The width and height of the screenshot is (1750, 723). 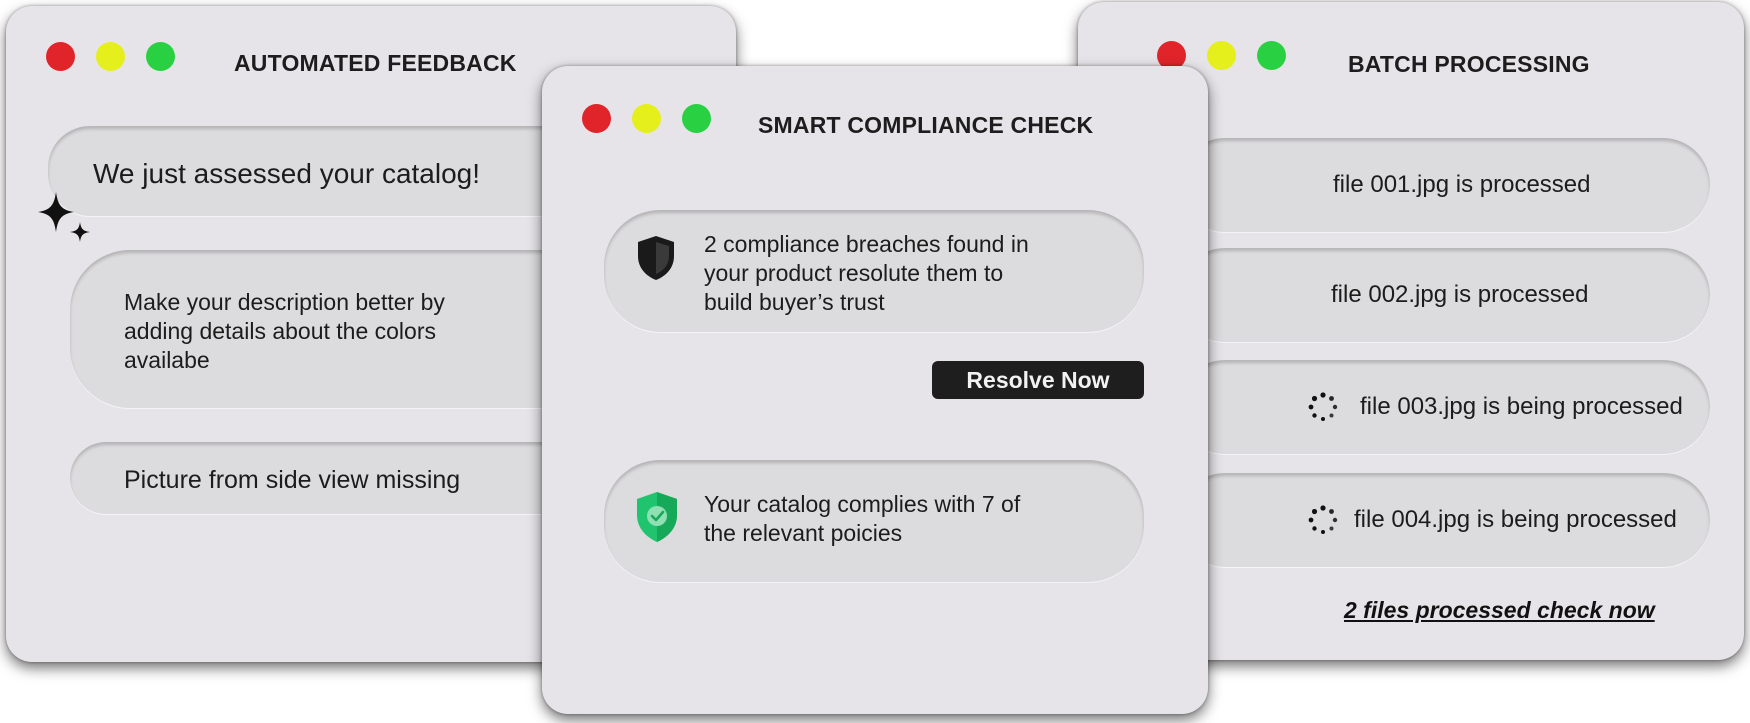 What do you see at coordinates (280, 331) in the screenshot?
I see `suggestion-line-2: adding details about the colors` at bounding box center [280, 331].